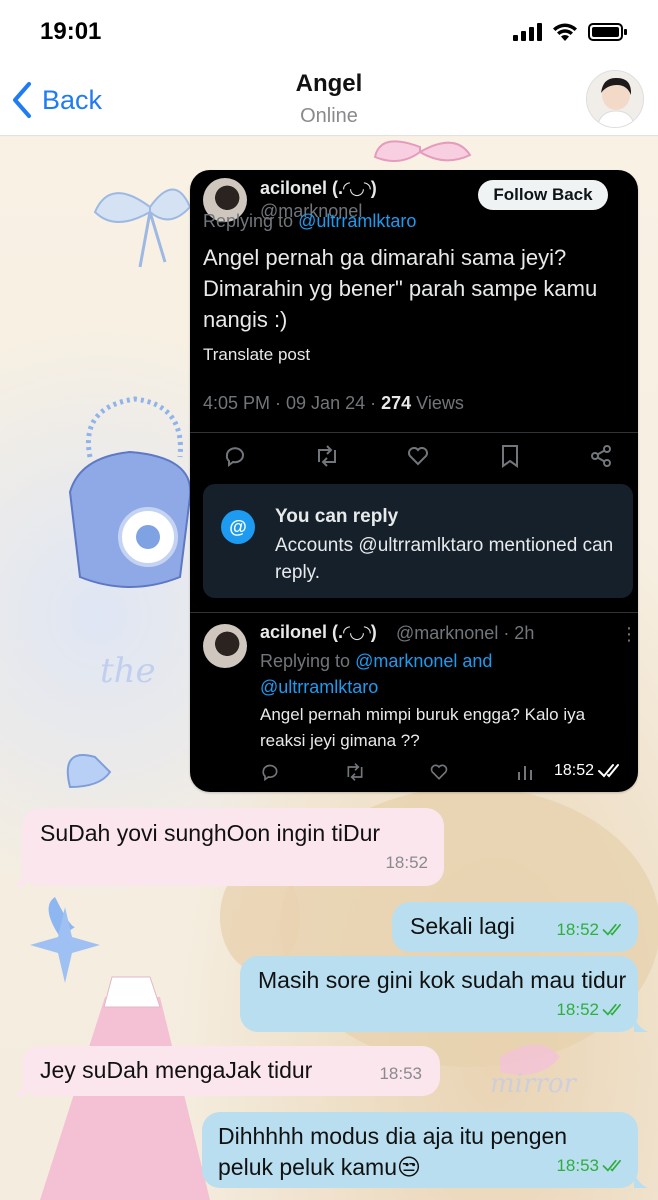  I want to click on tweet-timestamp: 4:05 PM · 09 Jan 24 ·, so click(290, 403).